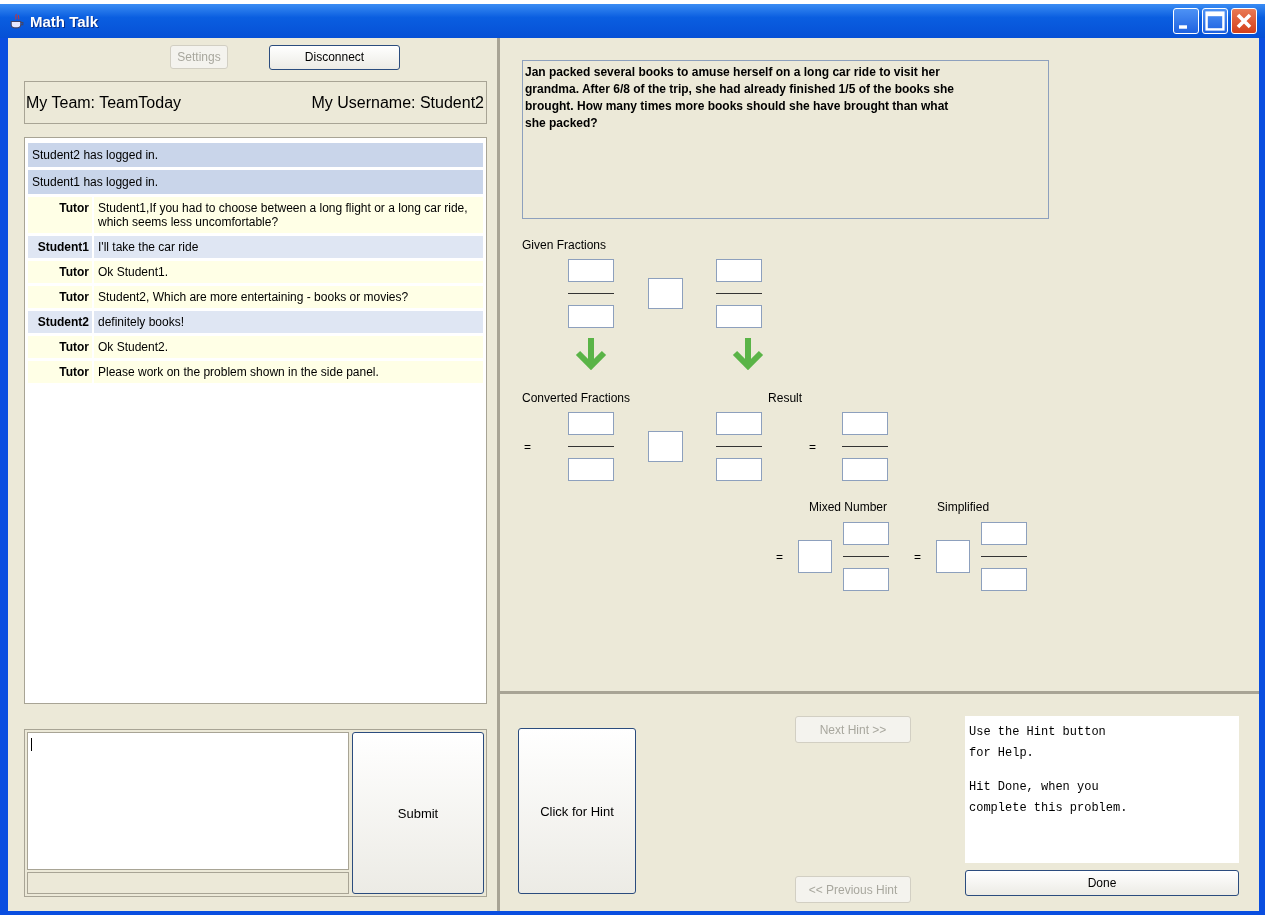 Image resolution: width=1265 pixels, height=915 pixels. I want to click on minimize-icon, so click(1183, 27).